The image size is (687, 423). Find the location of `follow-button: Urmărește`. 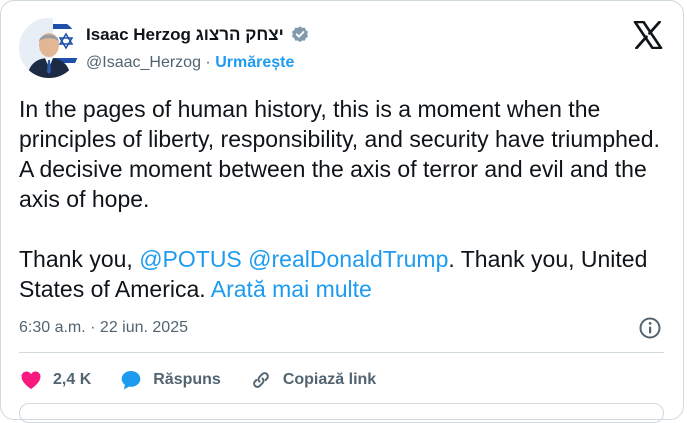

follow-button: Urmărește is located at coordinates (254, 62).